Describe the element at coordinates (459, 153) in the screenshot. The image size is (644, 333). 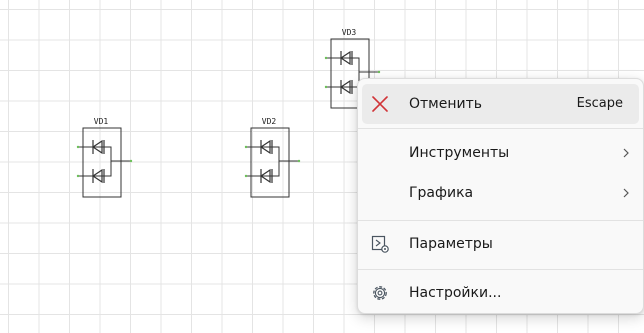
I see `menu-item-label: Инструменты` at that location.